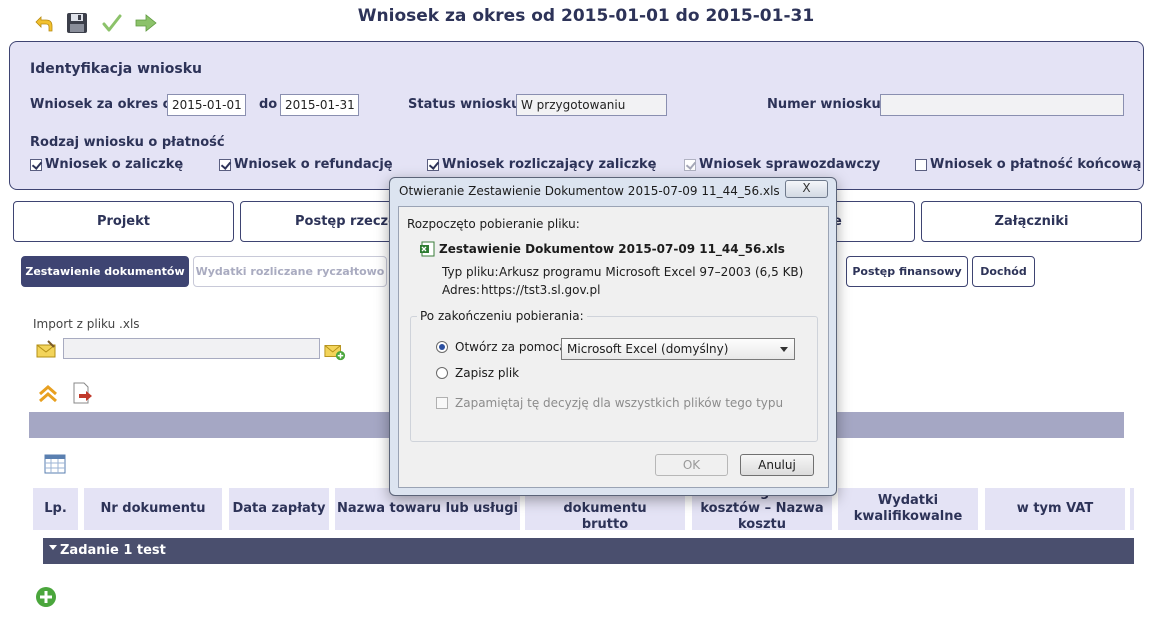  Describe the element at coordinates (427, 251) in the screenshot. I see `excel-file-icon` at that location.